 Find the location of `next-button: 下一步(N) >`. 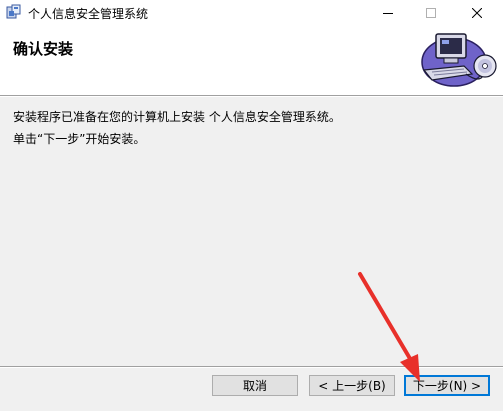

next-button: 下一步(N) > is located at coordinates (447, 385).